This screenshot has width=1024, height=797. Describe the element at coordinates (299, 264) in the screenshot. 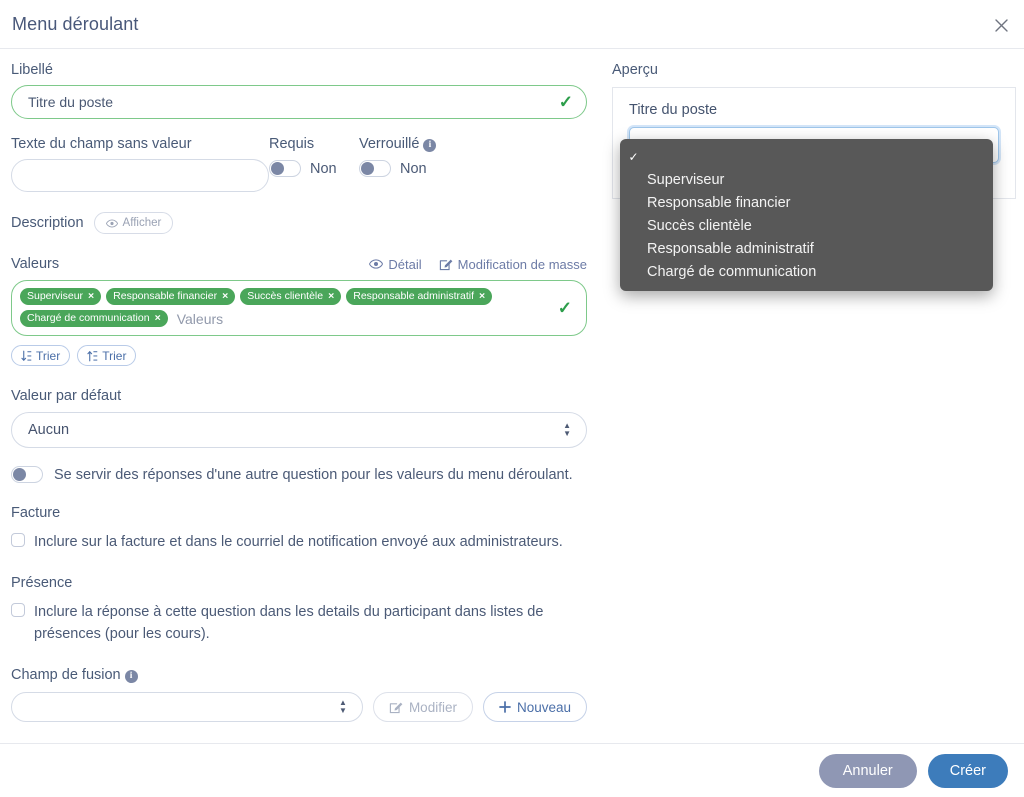

I see `values-header: Valeurs Détail Modification de masse` at that location.